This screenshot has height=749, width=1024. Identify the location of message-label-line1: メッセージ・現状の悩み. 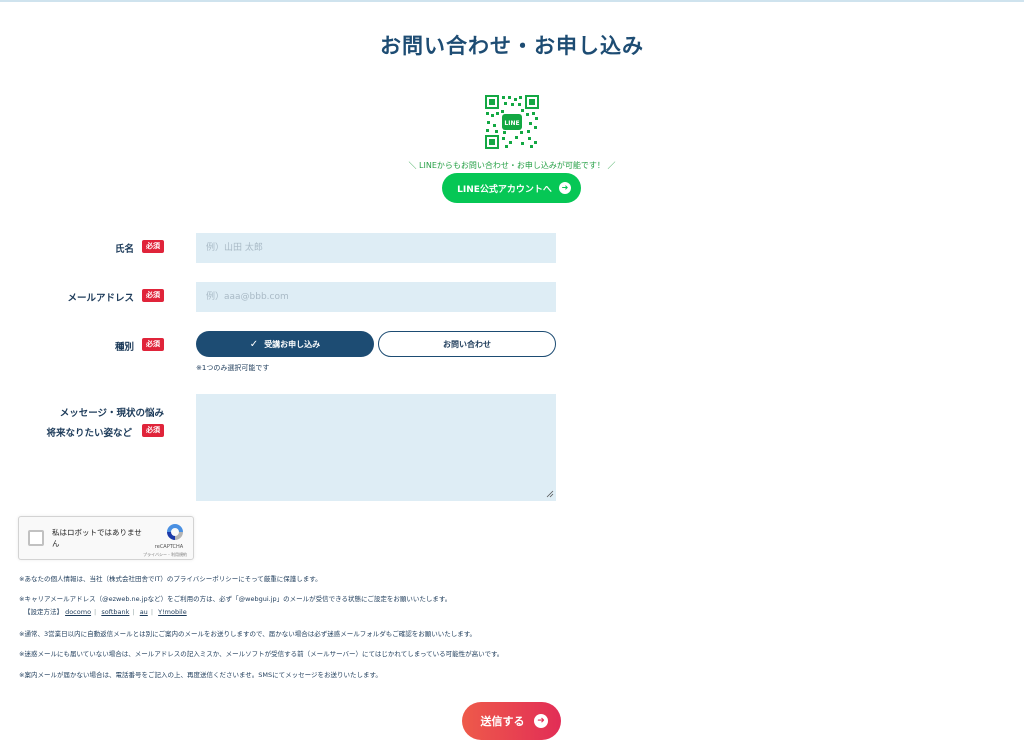
(111, 413).